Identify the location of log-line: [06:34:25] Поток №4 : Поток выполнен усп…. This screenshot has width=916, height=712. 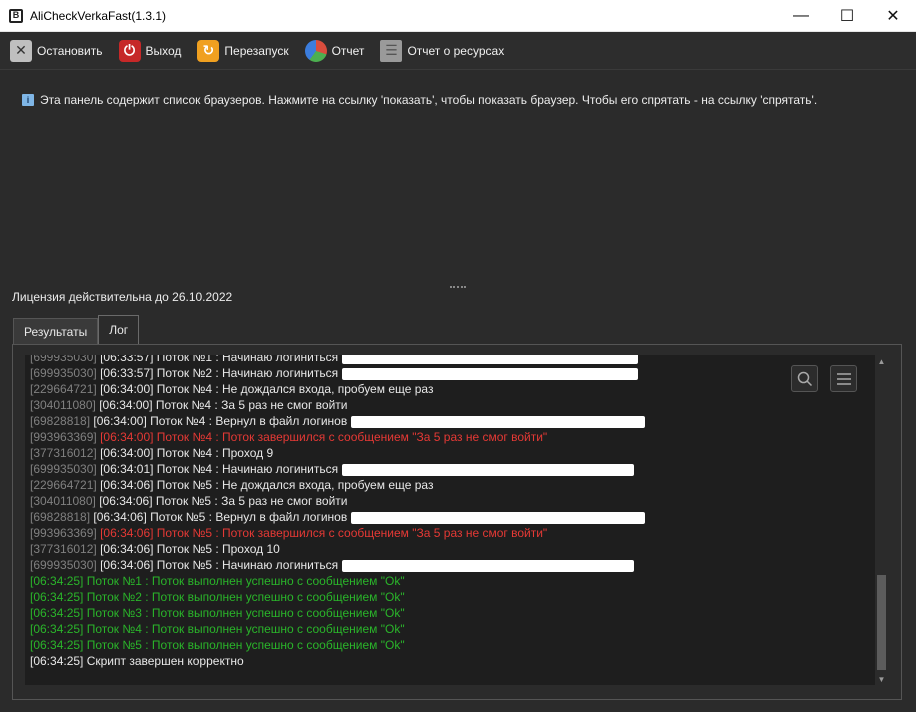
(452, 629).